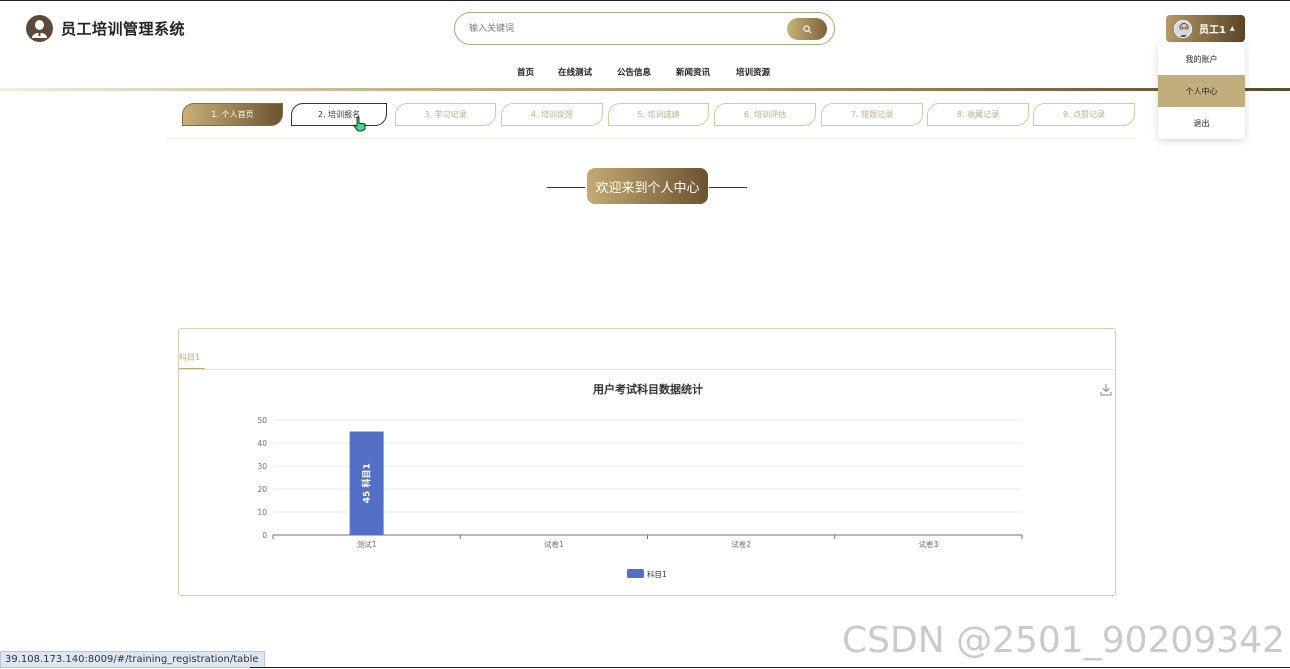 Image resolution: width=1290 pixels, height=669 pixels. Describe the element at coordinates (1212, 30) in the screenshot. I see `user-name: 员工1` at that location.